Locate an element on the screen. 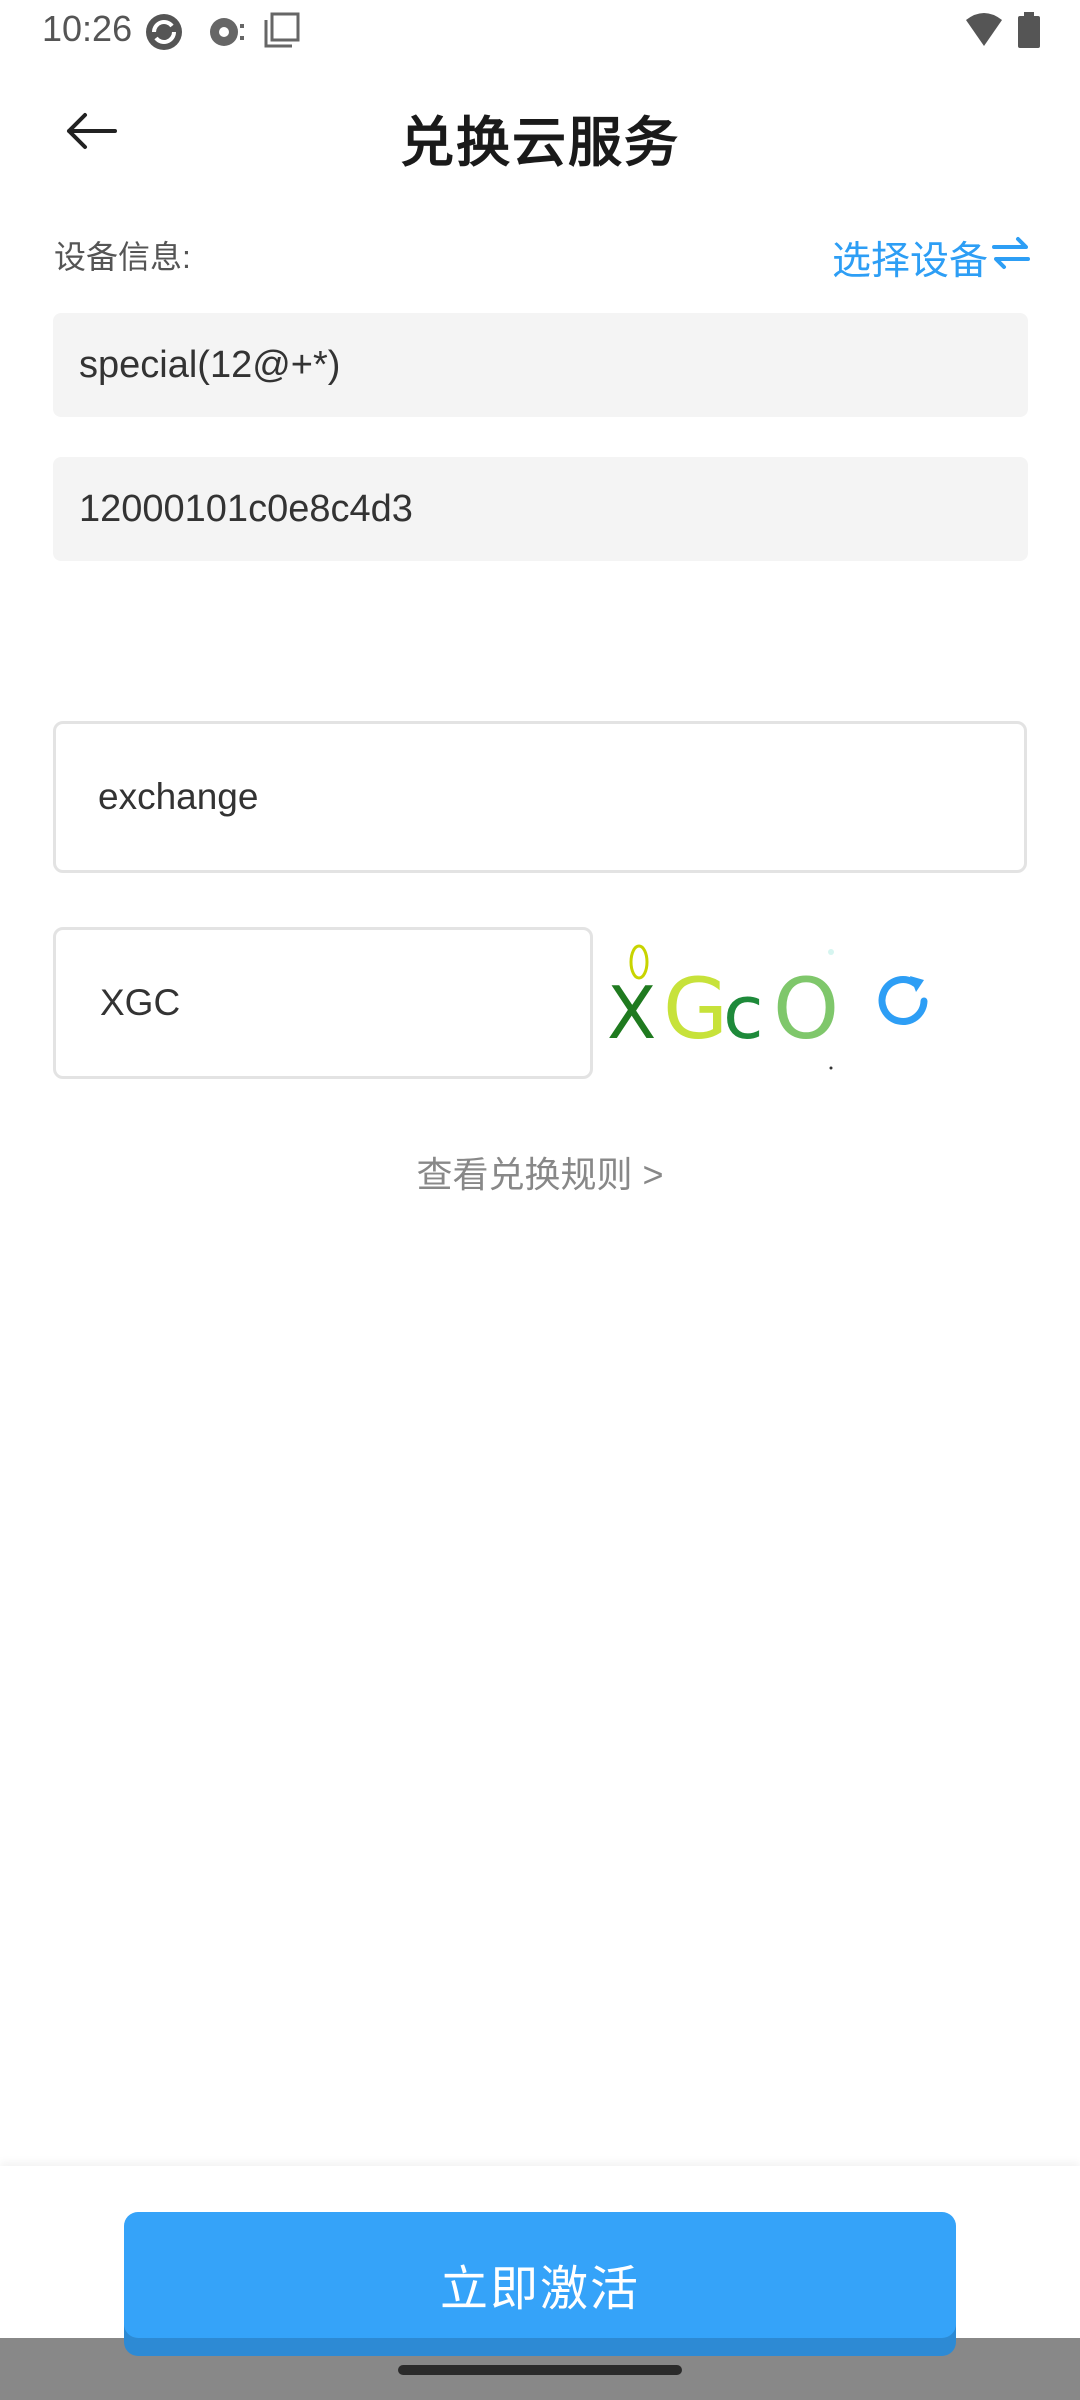  captcha-image: X G c O is located at coordinates (725, 1005).